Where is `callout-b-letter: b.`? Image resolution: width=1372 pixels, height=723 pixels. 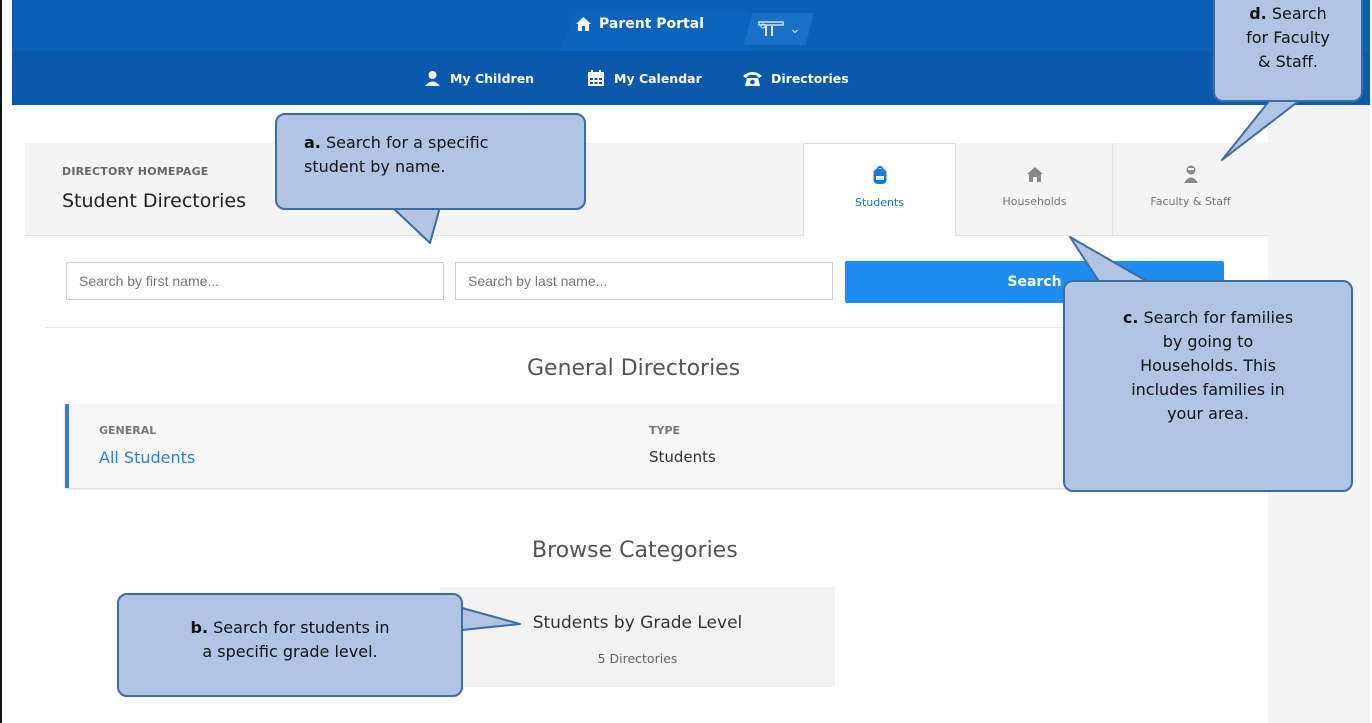 callout-b-letter: b. is located at coordinates (199, 627).